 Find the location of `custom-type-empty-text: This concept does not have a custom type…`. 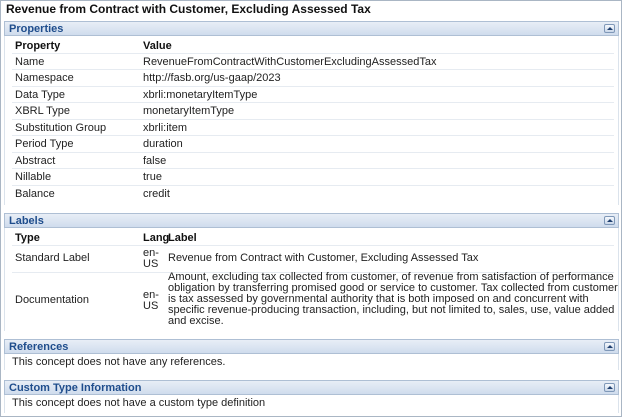

custom-type-empty-text: This concept does not have a custom type… is located at coordinates (139, 403).